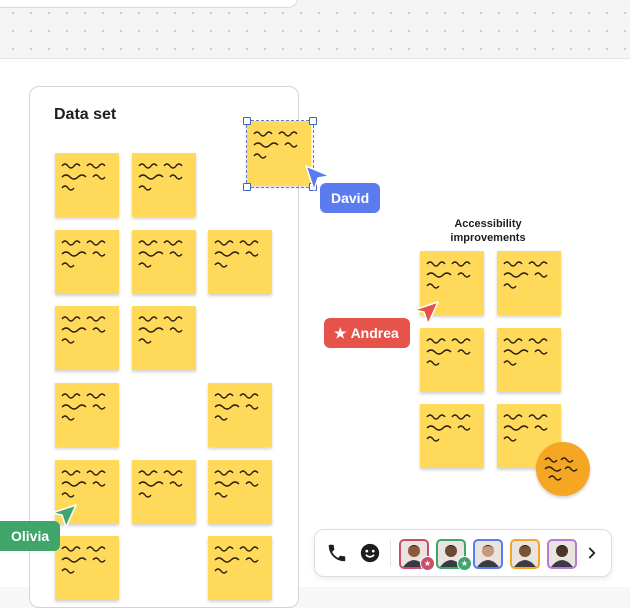 This screenshot has height=608, width=630. I want to click on phone-icon, so click(337, 553).